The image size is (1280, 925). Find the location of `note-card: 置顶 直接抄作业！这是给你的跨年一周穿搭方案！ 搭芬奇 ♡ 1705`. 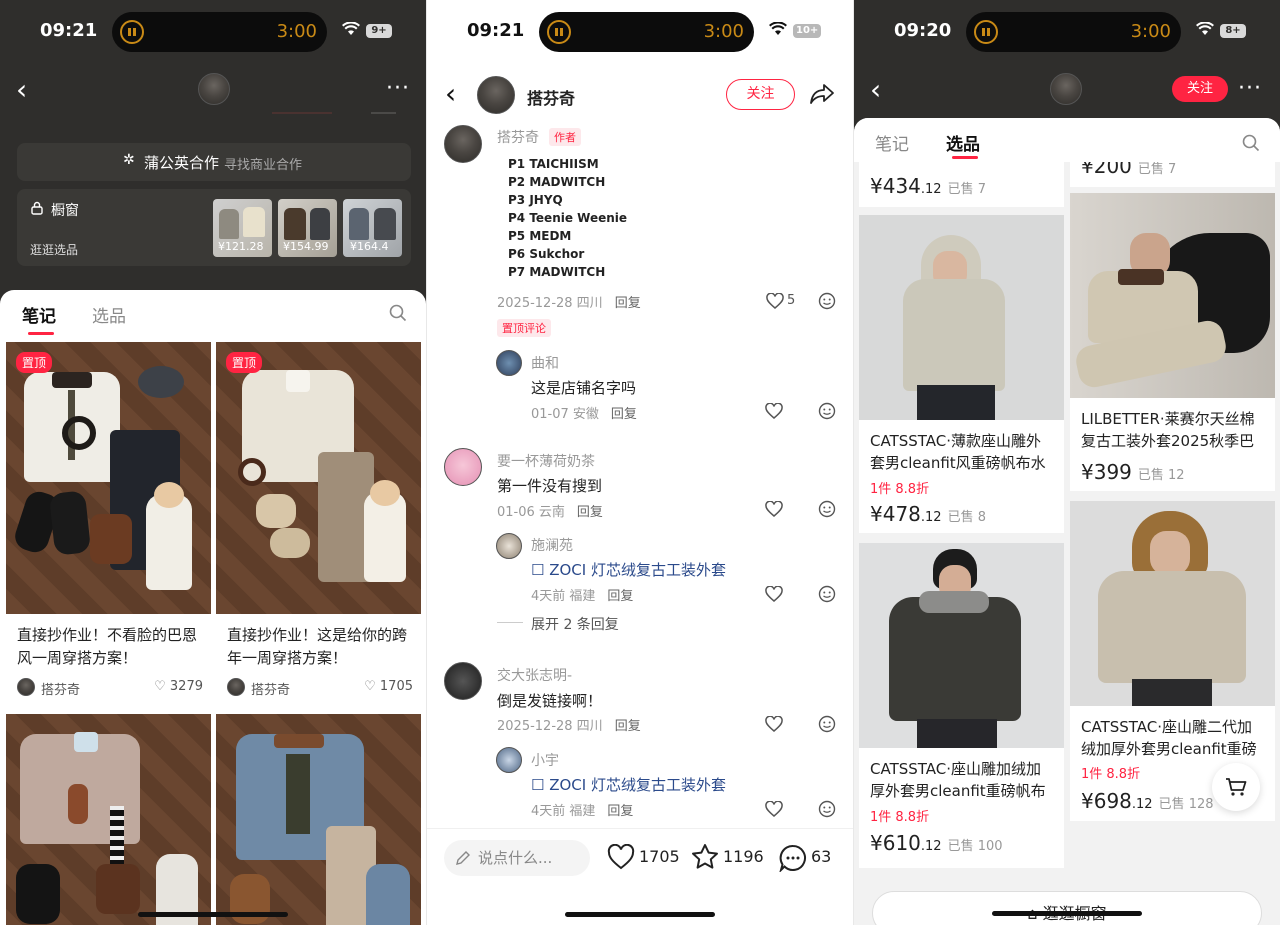

note-card: 置顶 直接抄作业！这是给你的跨年一周穿搭方案！ 搭芬奇 ♡ 1705 is located at coordinates (318, 524).